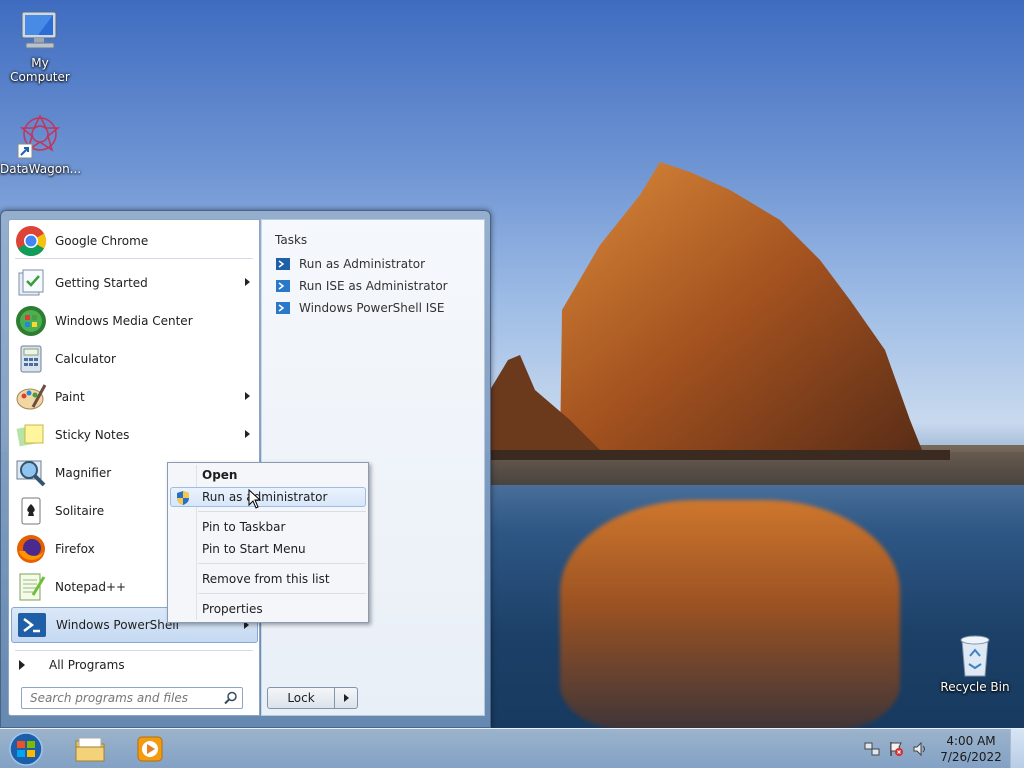  Describe the element at coordinates (31, 473) in the screenshot. I see `magnifier-icon` at that location.